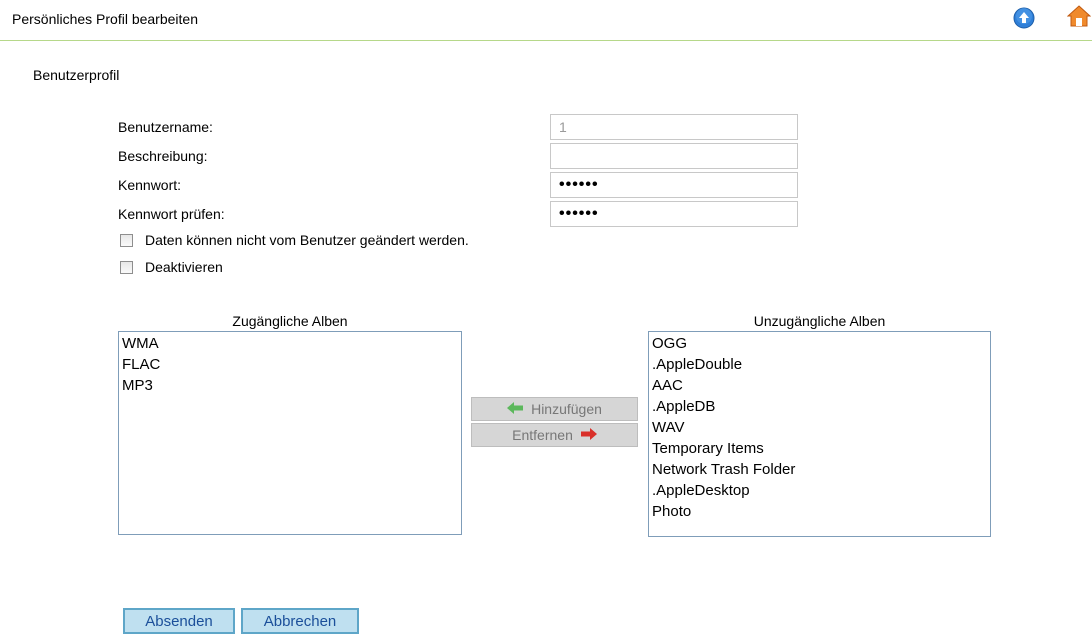 This screenshot has height=634, width=1092. Describe the element at coordinates (1079, 16) in the screenshot. I see `home-icon` at that location.